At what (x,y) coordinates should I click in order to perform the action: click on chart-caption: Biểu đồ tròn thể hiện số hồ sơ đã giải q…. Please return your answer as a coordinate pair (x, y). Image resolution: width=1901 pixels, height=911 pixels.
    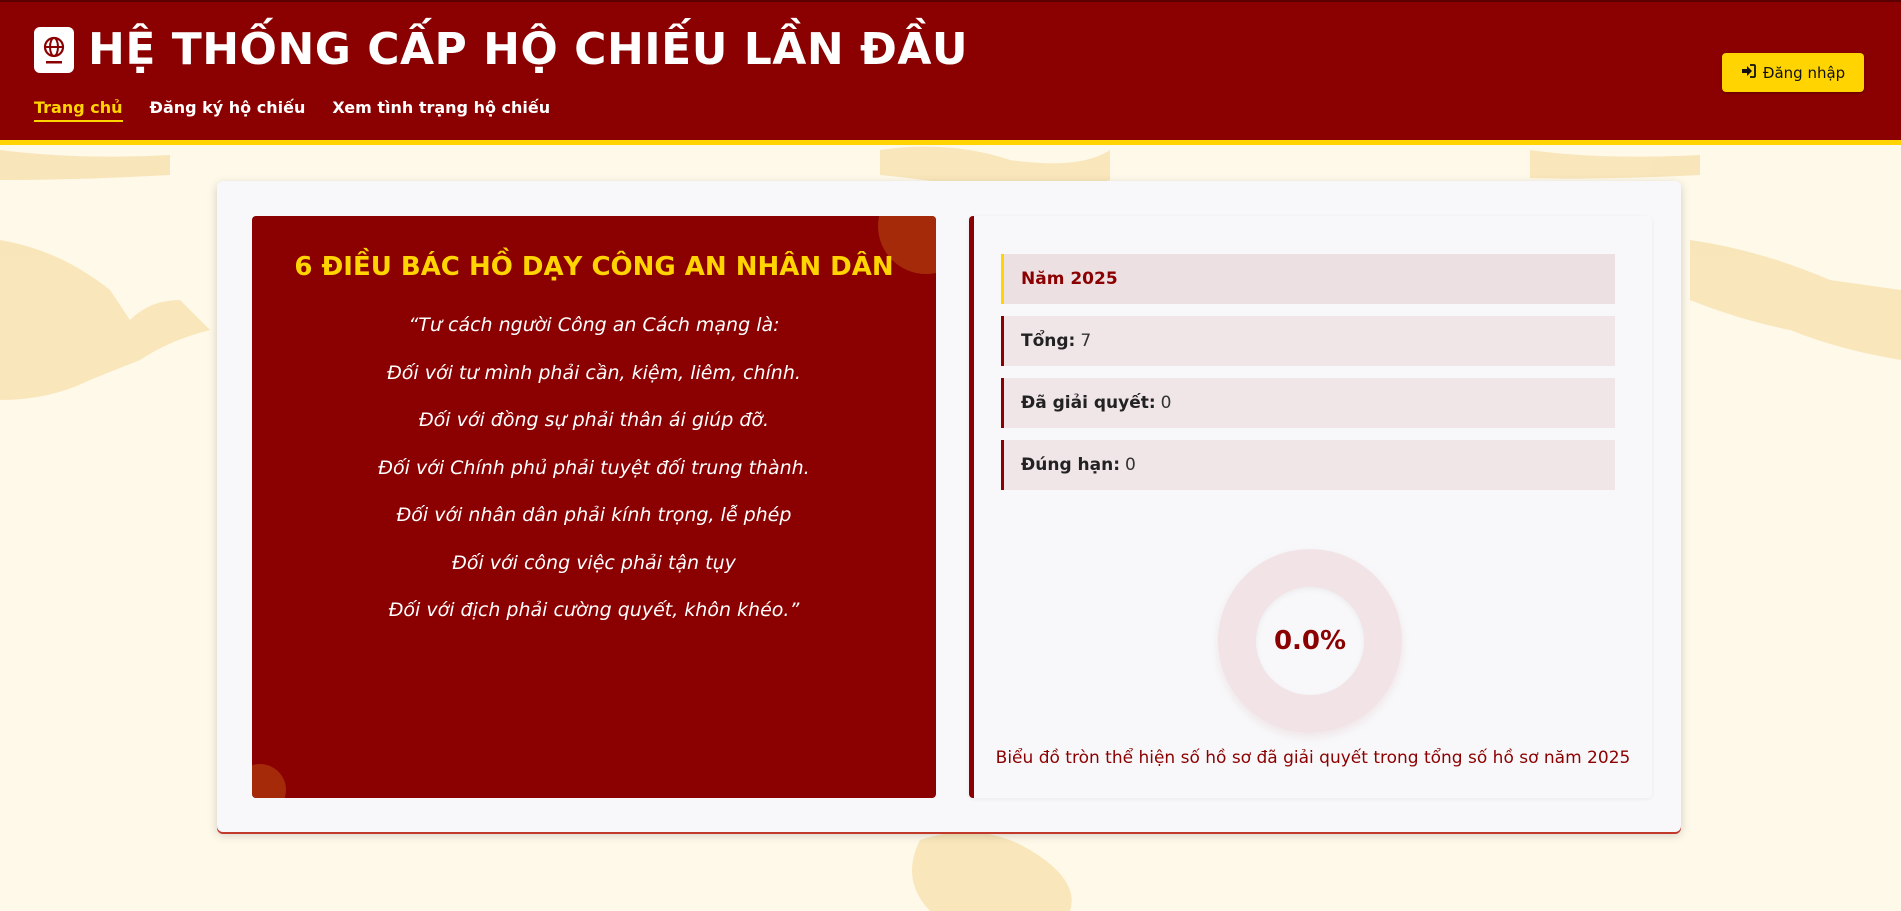
    Looking at the image, I should click on (1313, 758).